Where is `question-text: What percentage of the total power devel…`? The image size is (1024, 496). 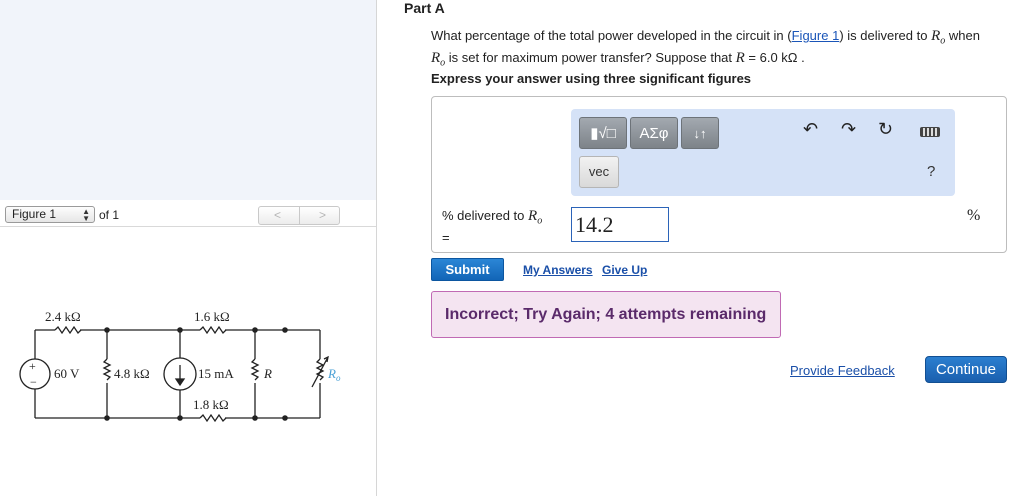 question-text: What percentage of the total power devel… is located at coordinates (705, 48).